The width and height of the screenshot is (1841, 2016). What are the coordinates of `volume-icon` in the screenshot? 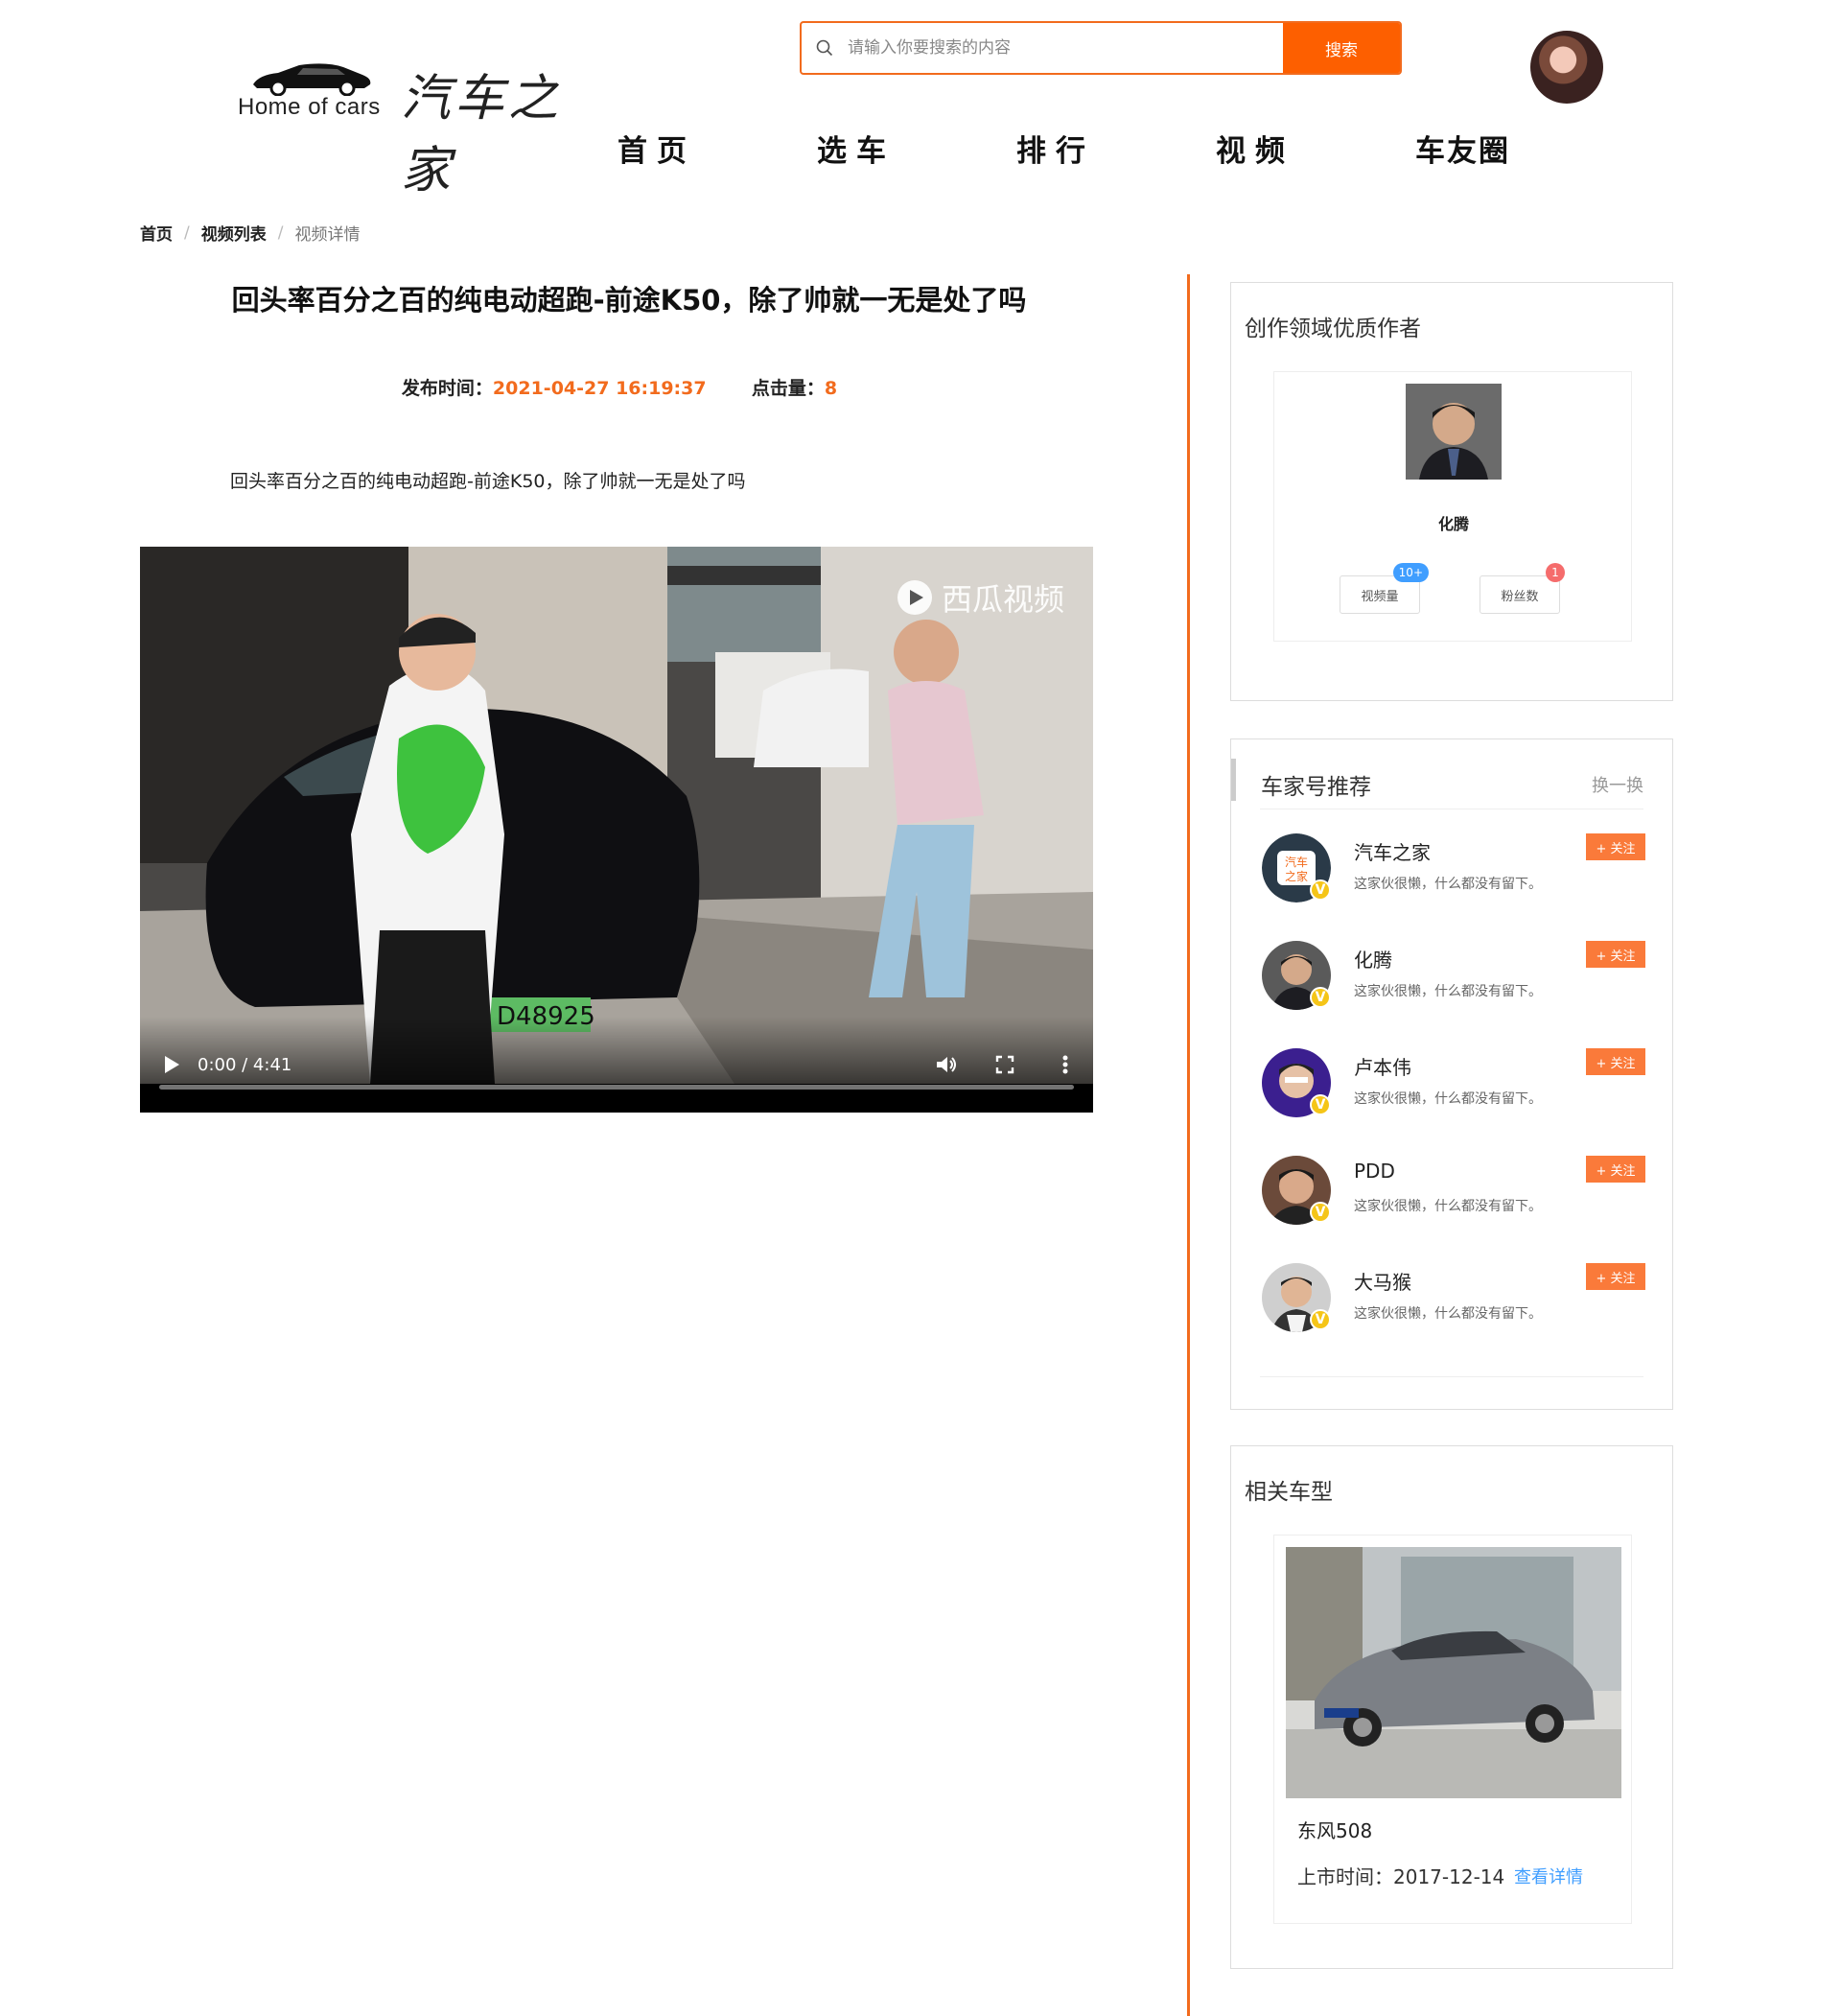 It's located at (946, 1065).